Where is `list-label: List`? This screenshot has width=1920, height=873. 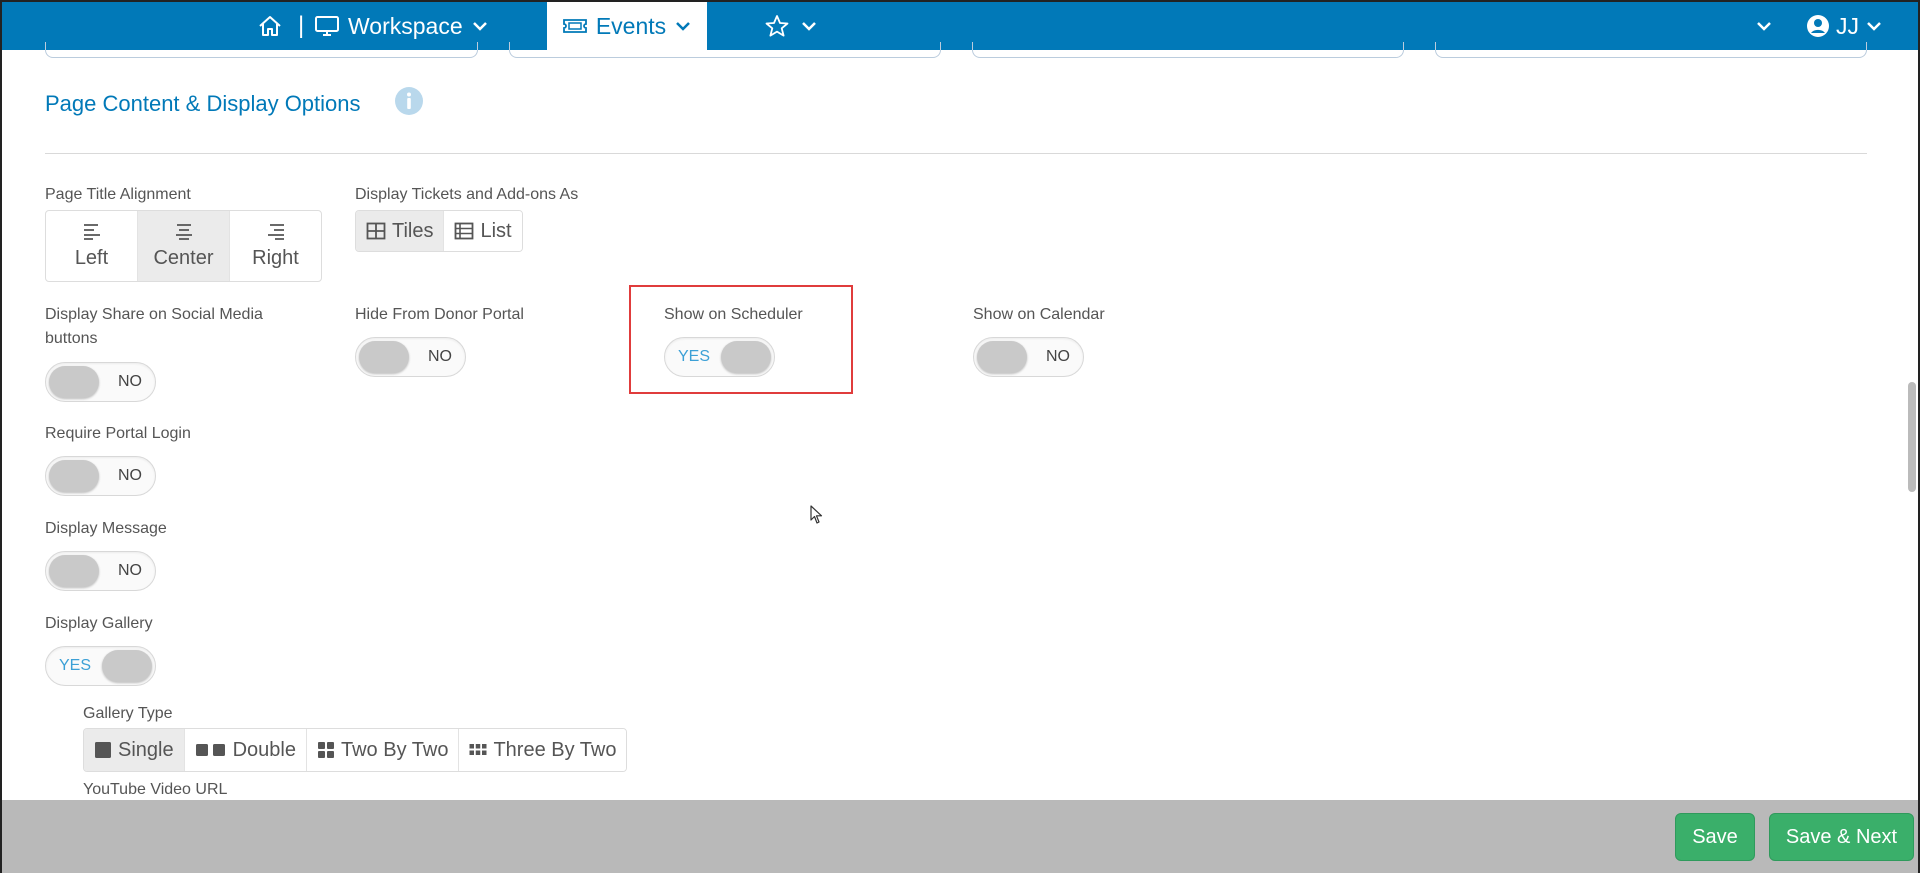
list-label: List is located at coordinates (496, 230).